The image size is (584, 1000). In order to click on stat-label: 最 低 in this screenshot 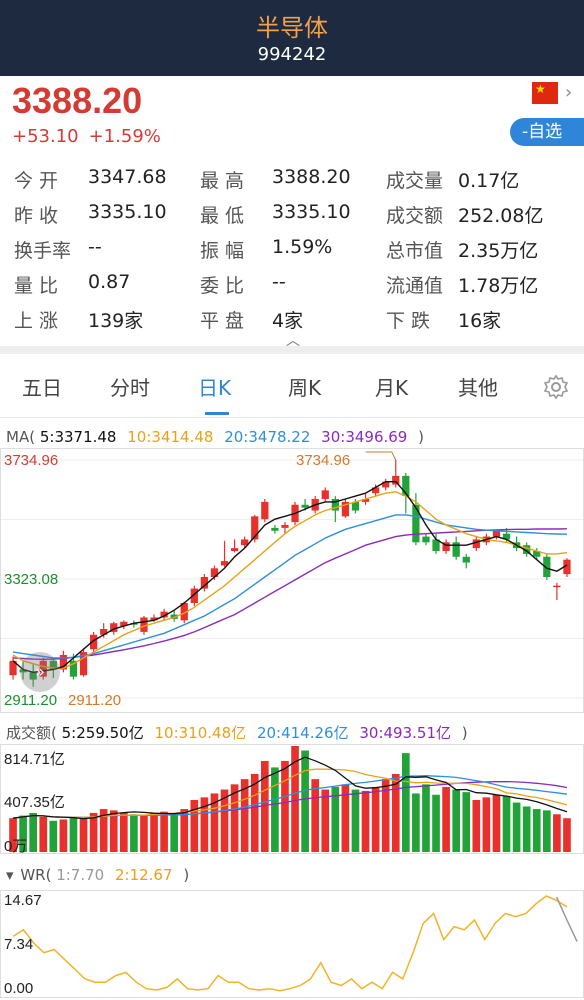, I will do `click(222, 216)`.